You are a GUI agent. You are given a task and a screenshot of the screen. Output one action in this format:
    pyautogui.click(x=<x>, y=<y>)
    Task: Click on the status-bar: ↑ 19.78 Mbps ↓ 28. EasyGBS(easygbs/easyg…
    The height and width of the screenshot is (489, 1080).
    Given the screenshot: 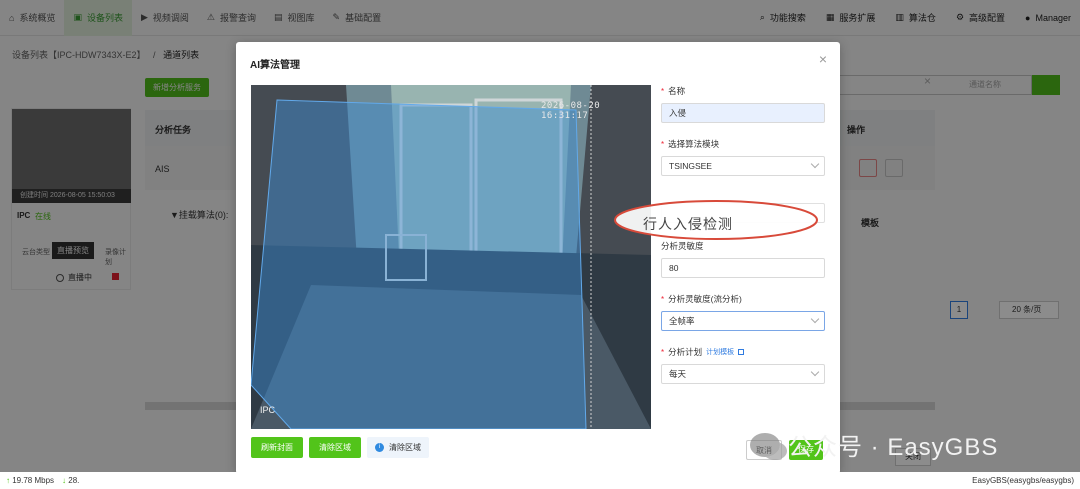 What is the action you would take?
    pyautogui.click(x=540, y=480)
    